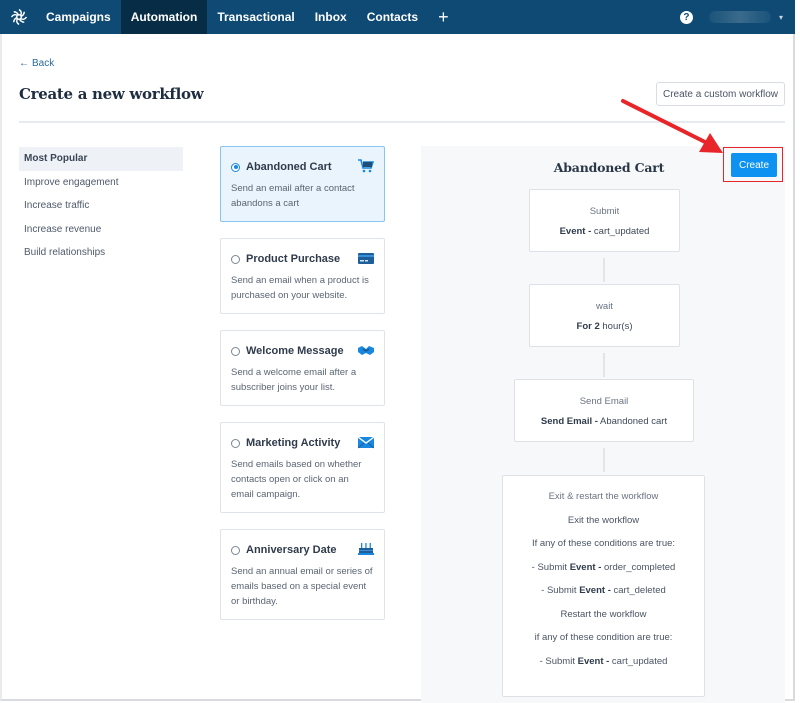 This screenshot has width=800, height=703. Describe the element at coordinates (295, 351) in the screenshot. I see `card-title: Welcome Message` at that location.